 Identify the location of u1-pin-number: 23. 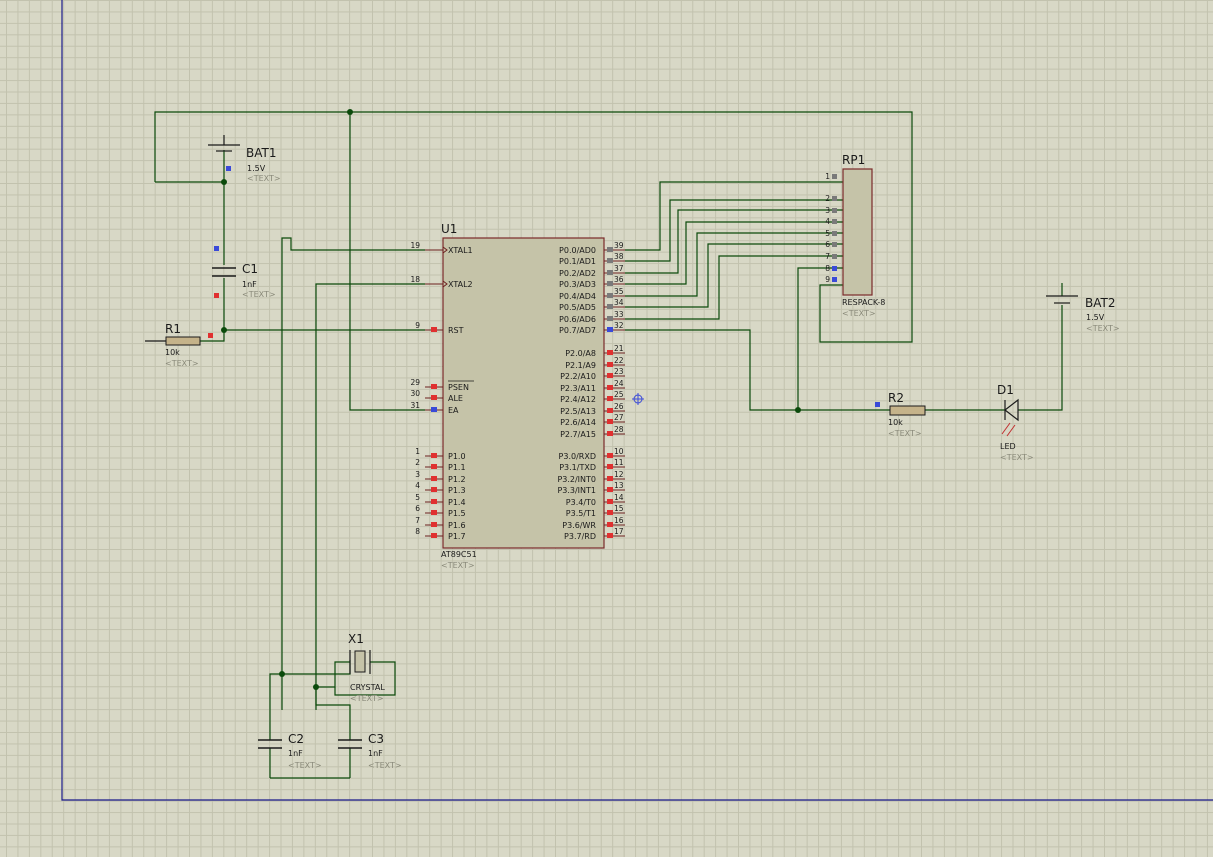
(619, 371).